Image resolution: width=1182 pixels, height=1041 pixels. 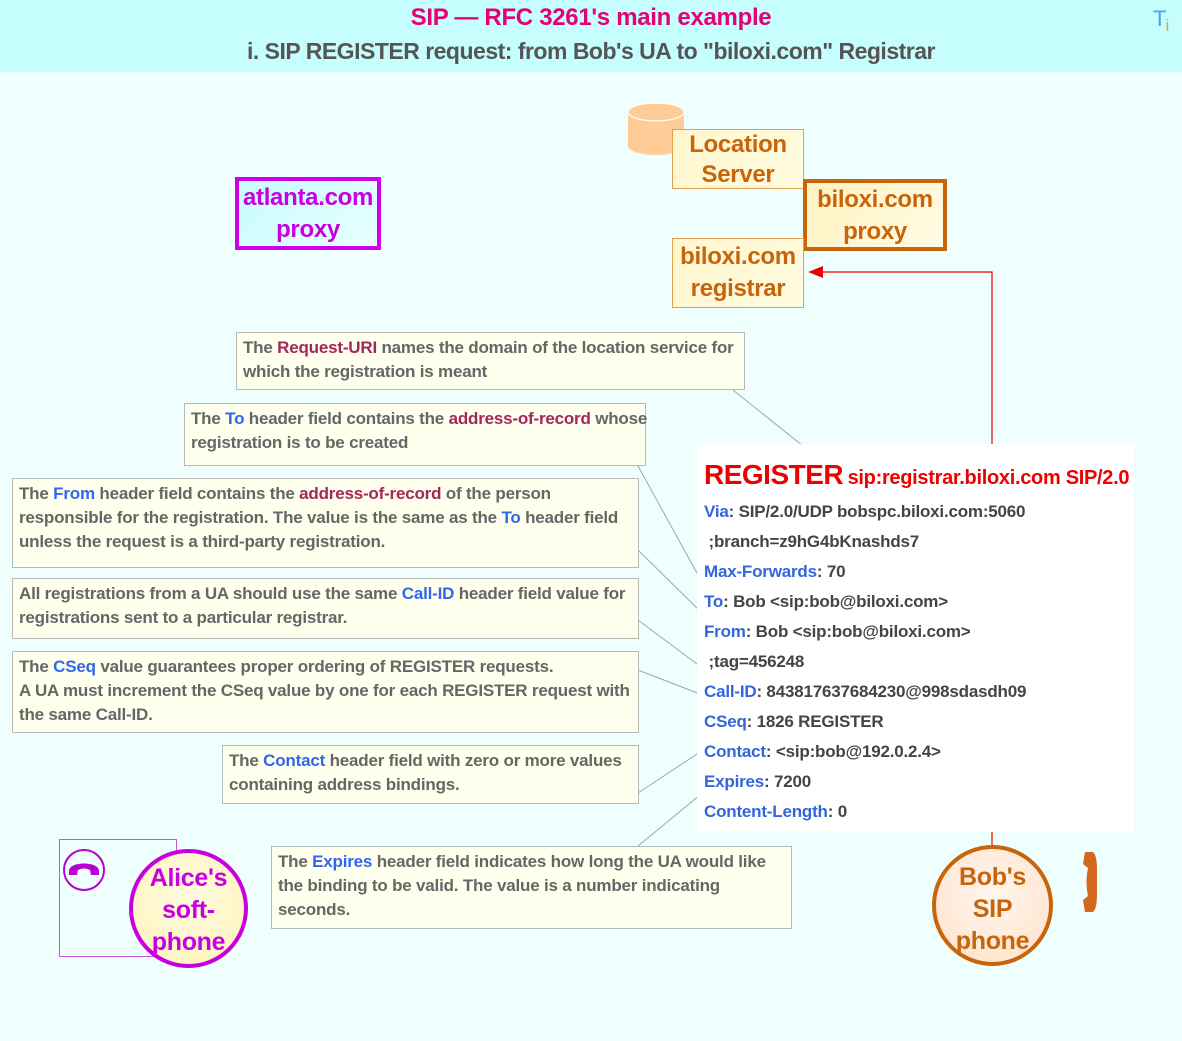 I want to click on bob-label-2: SIP, so click(x=992, y=909).